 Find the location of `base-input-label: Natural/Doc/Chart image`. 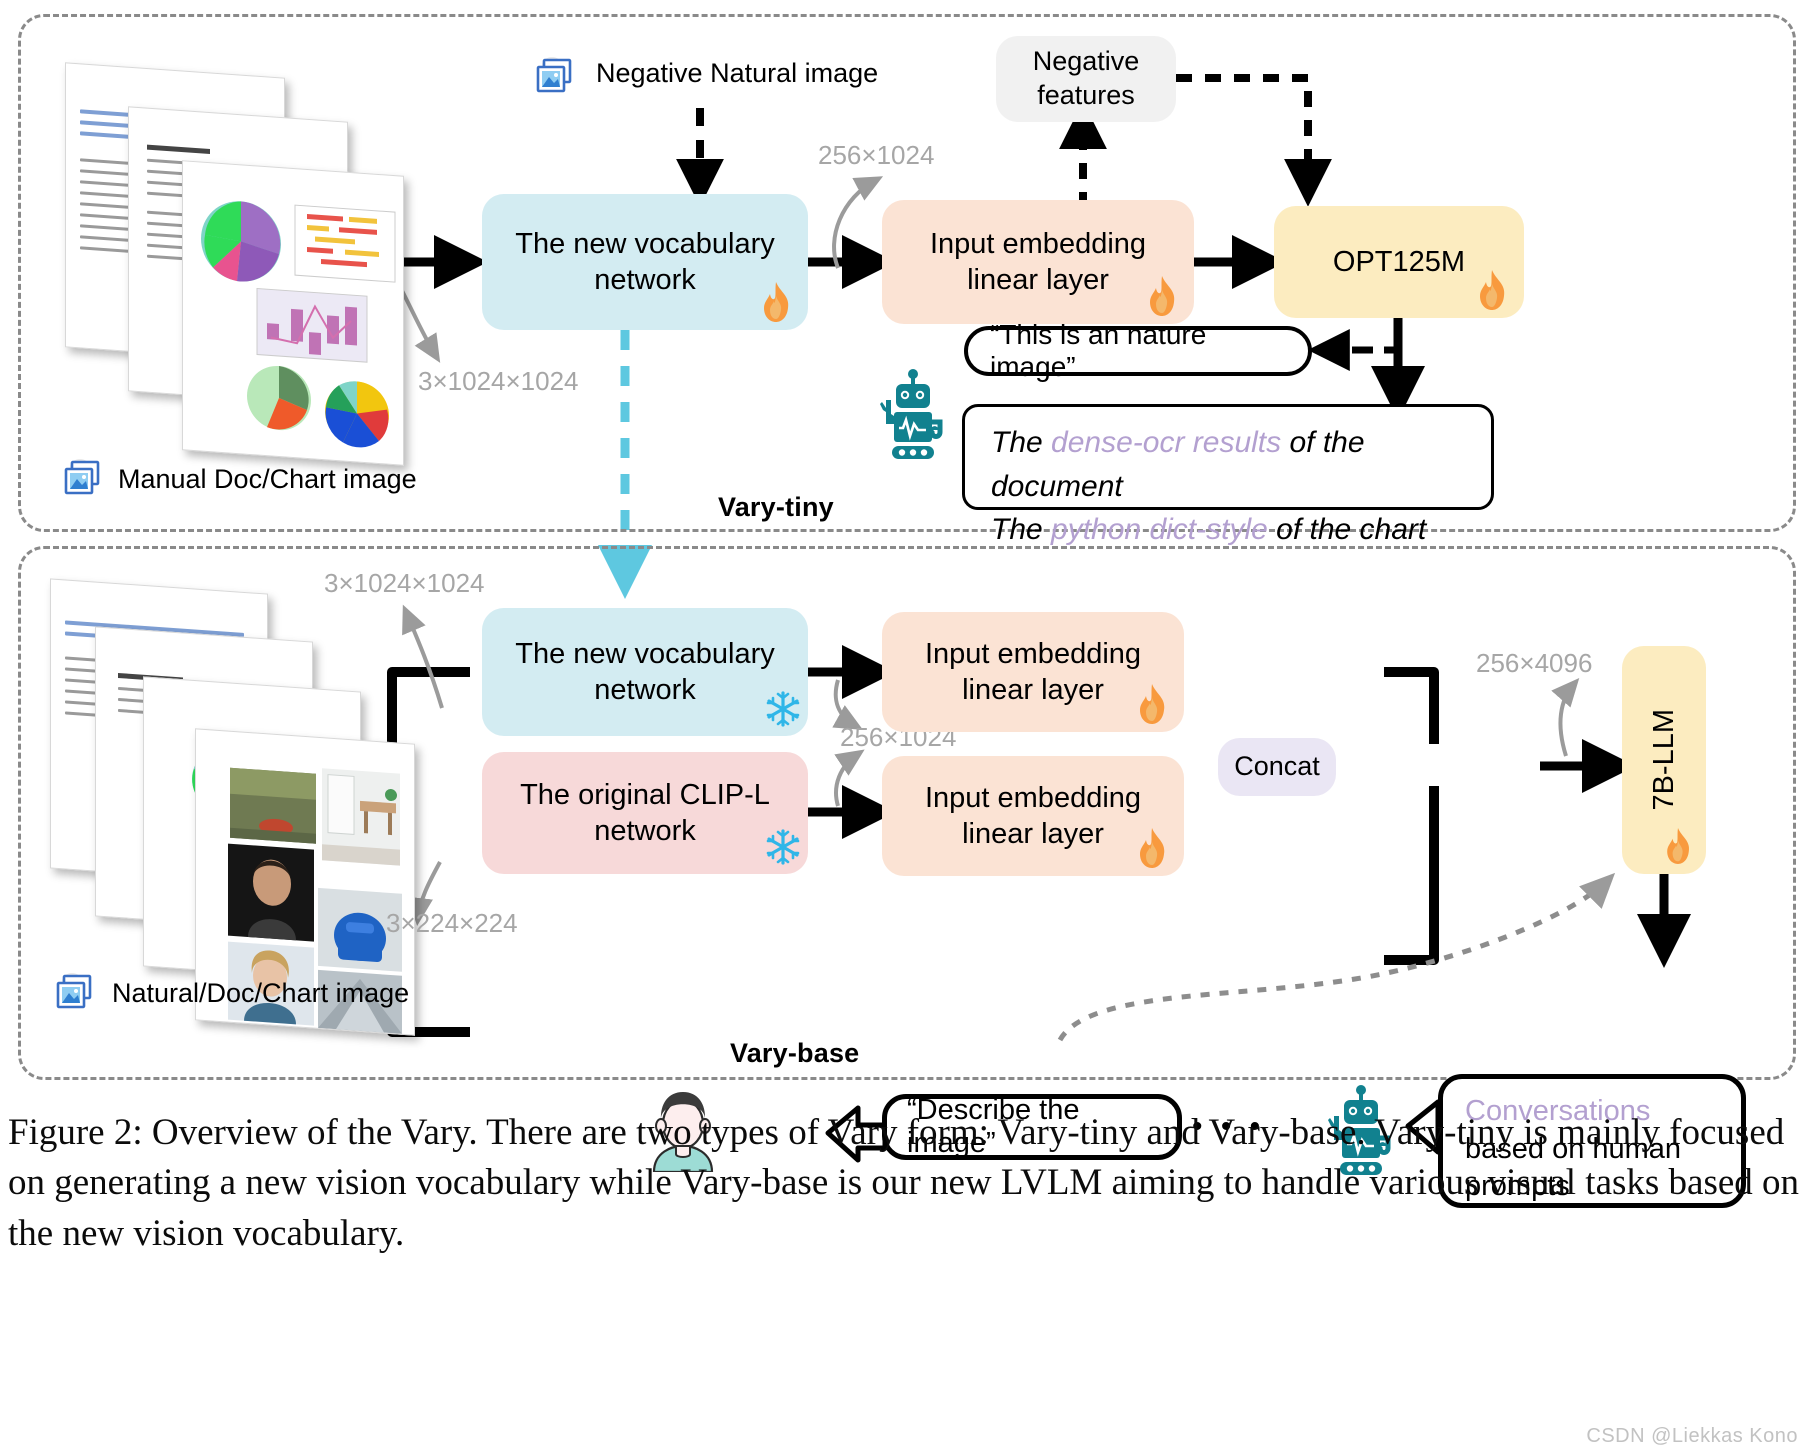

base-input-label: Natural/Doc/Chart image is located at coordinates (261, 993).